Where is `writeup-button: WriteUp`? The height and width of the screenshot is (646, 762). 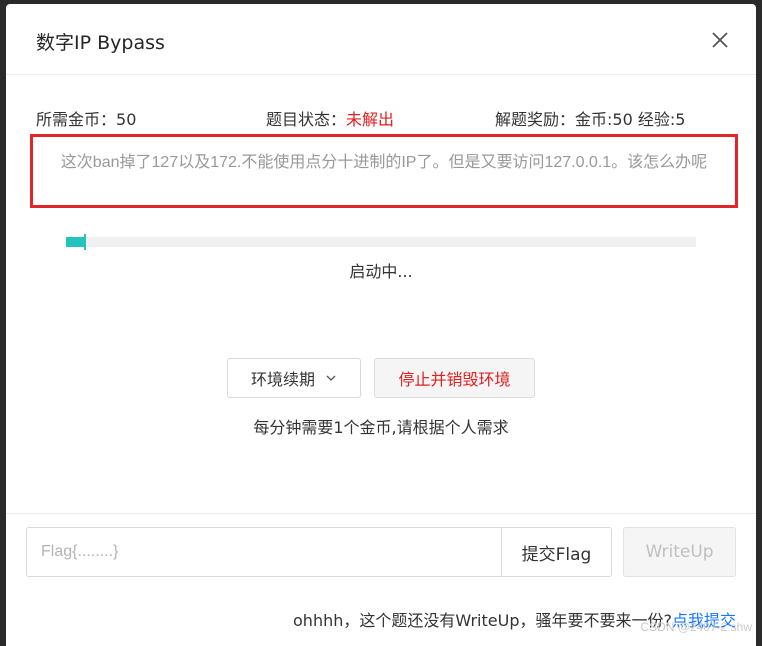
writeup-button: WriteUp is located at coordinates (679, 552).